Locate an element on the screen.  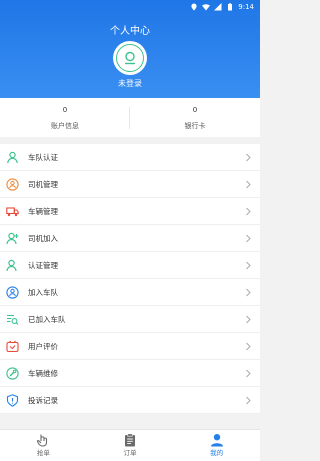
status-bar: 9:14 is located at coordinates (130, 7).